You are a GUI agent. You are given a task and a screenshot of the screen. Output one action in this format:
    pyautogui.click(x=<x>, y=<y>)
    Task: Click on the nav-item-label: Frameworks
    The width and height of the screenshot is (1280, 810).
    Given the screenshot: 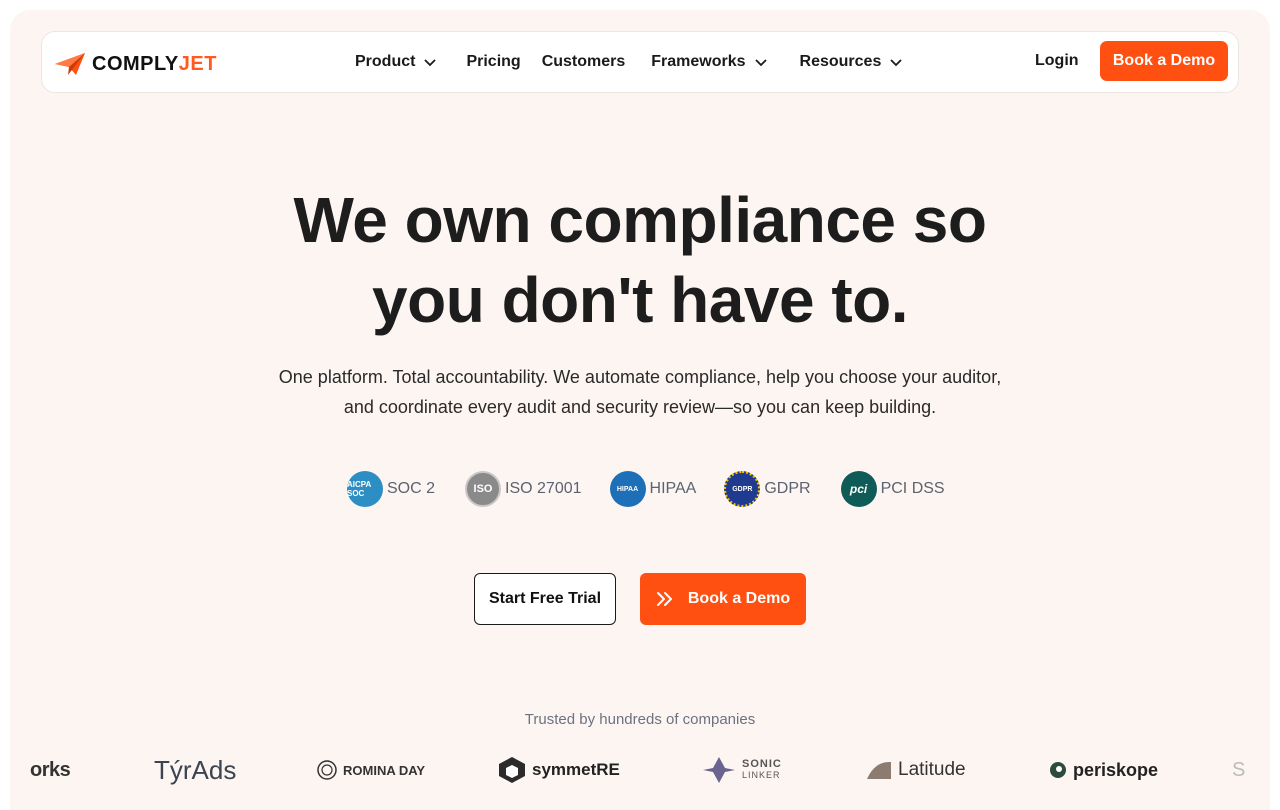 What is the action you would take?
    pyautogui.click(x=698, y=61)
    